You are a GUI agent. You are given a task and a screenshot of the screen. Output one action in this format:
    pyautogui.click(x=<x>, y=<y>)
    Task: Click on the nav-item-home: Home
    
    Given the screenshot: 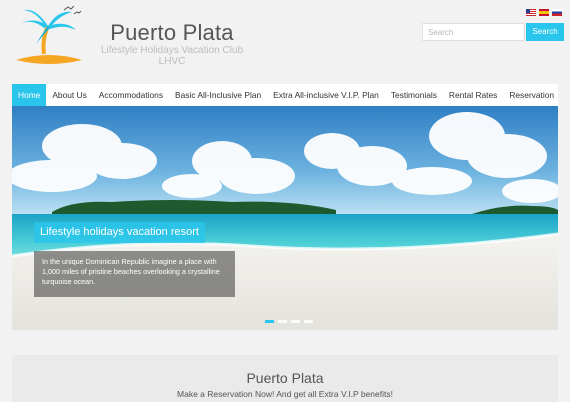 What is the action you would take?
    pyautogui.click(x=29, y=95)
    